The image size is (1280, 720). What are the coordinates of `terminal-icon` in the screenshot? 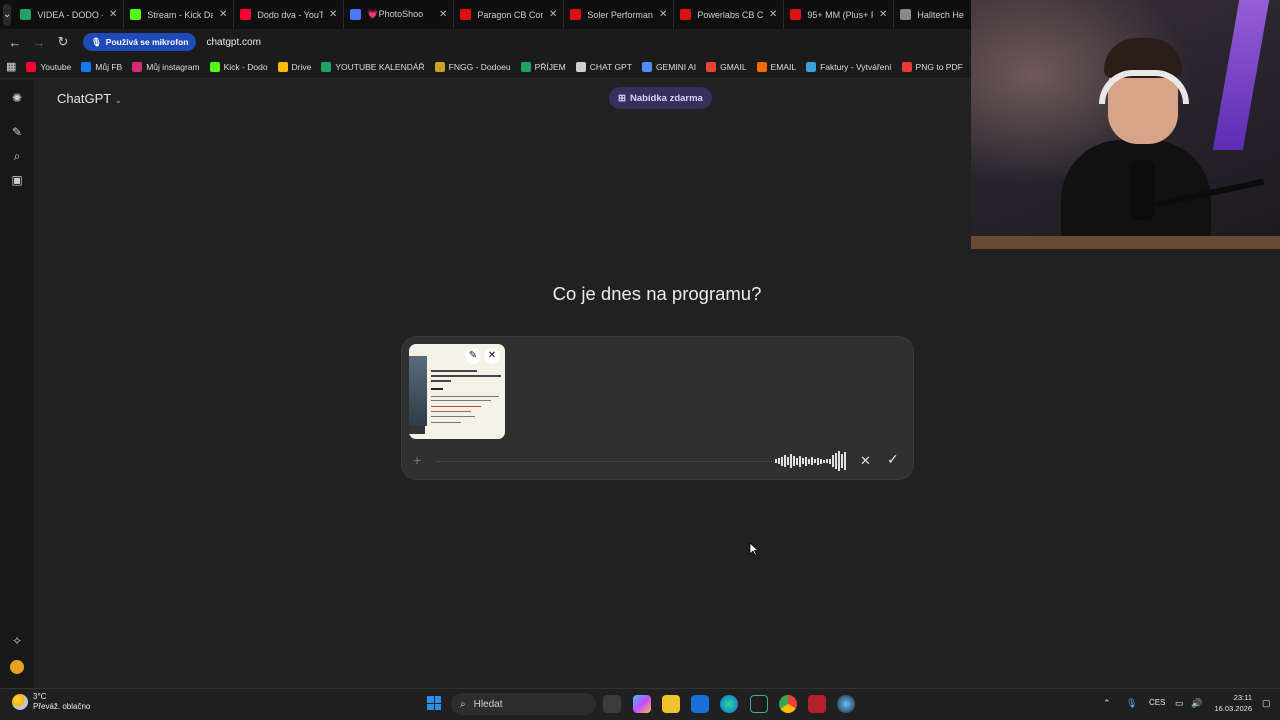 It's located at (759, 704).